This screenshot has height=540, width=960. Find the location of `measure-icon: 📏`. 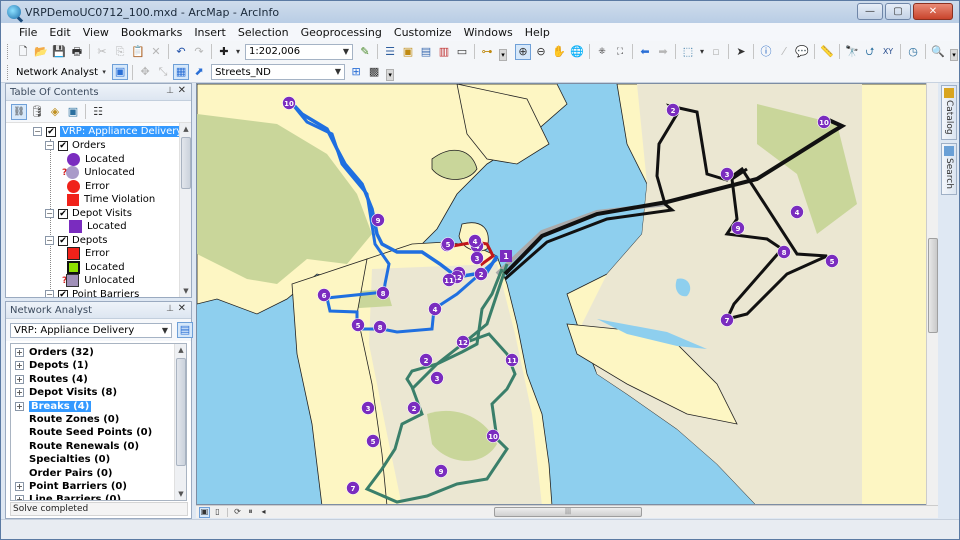

measure-icon: 📏 is located at coordinates (827, 52).